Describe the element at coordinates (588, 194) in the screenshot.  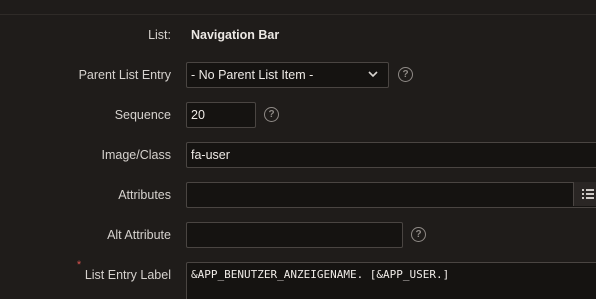
I see `list-icon` at that location.